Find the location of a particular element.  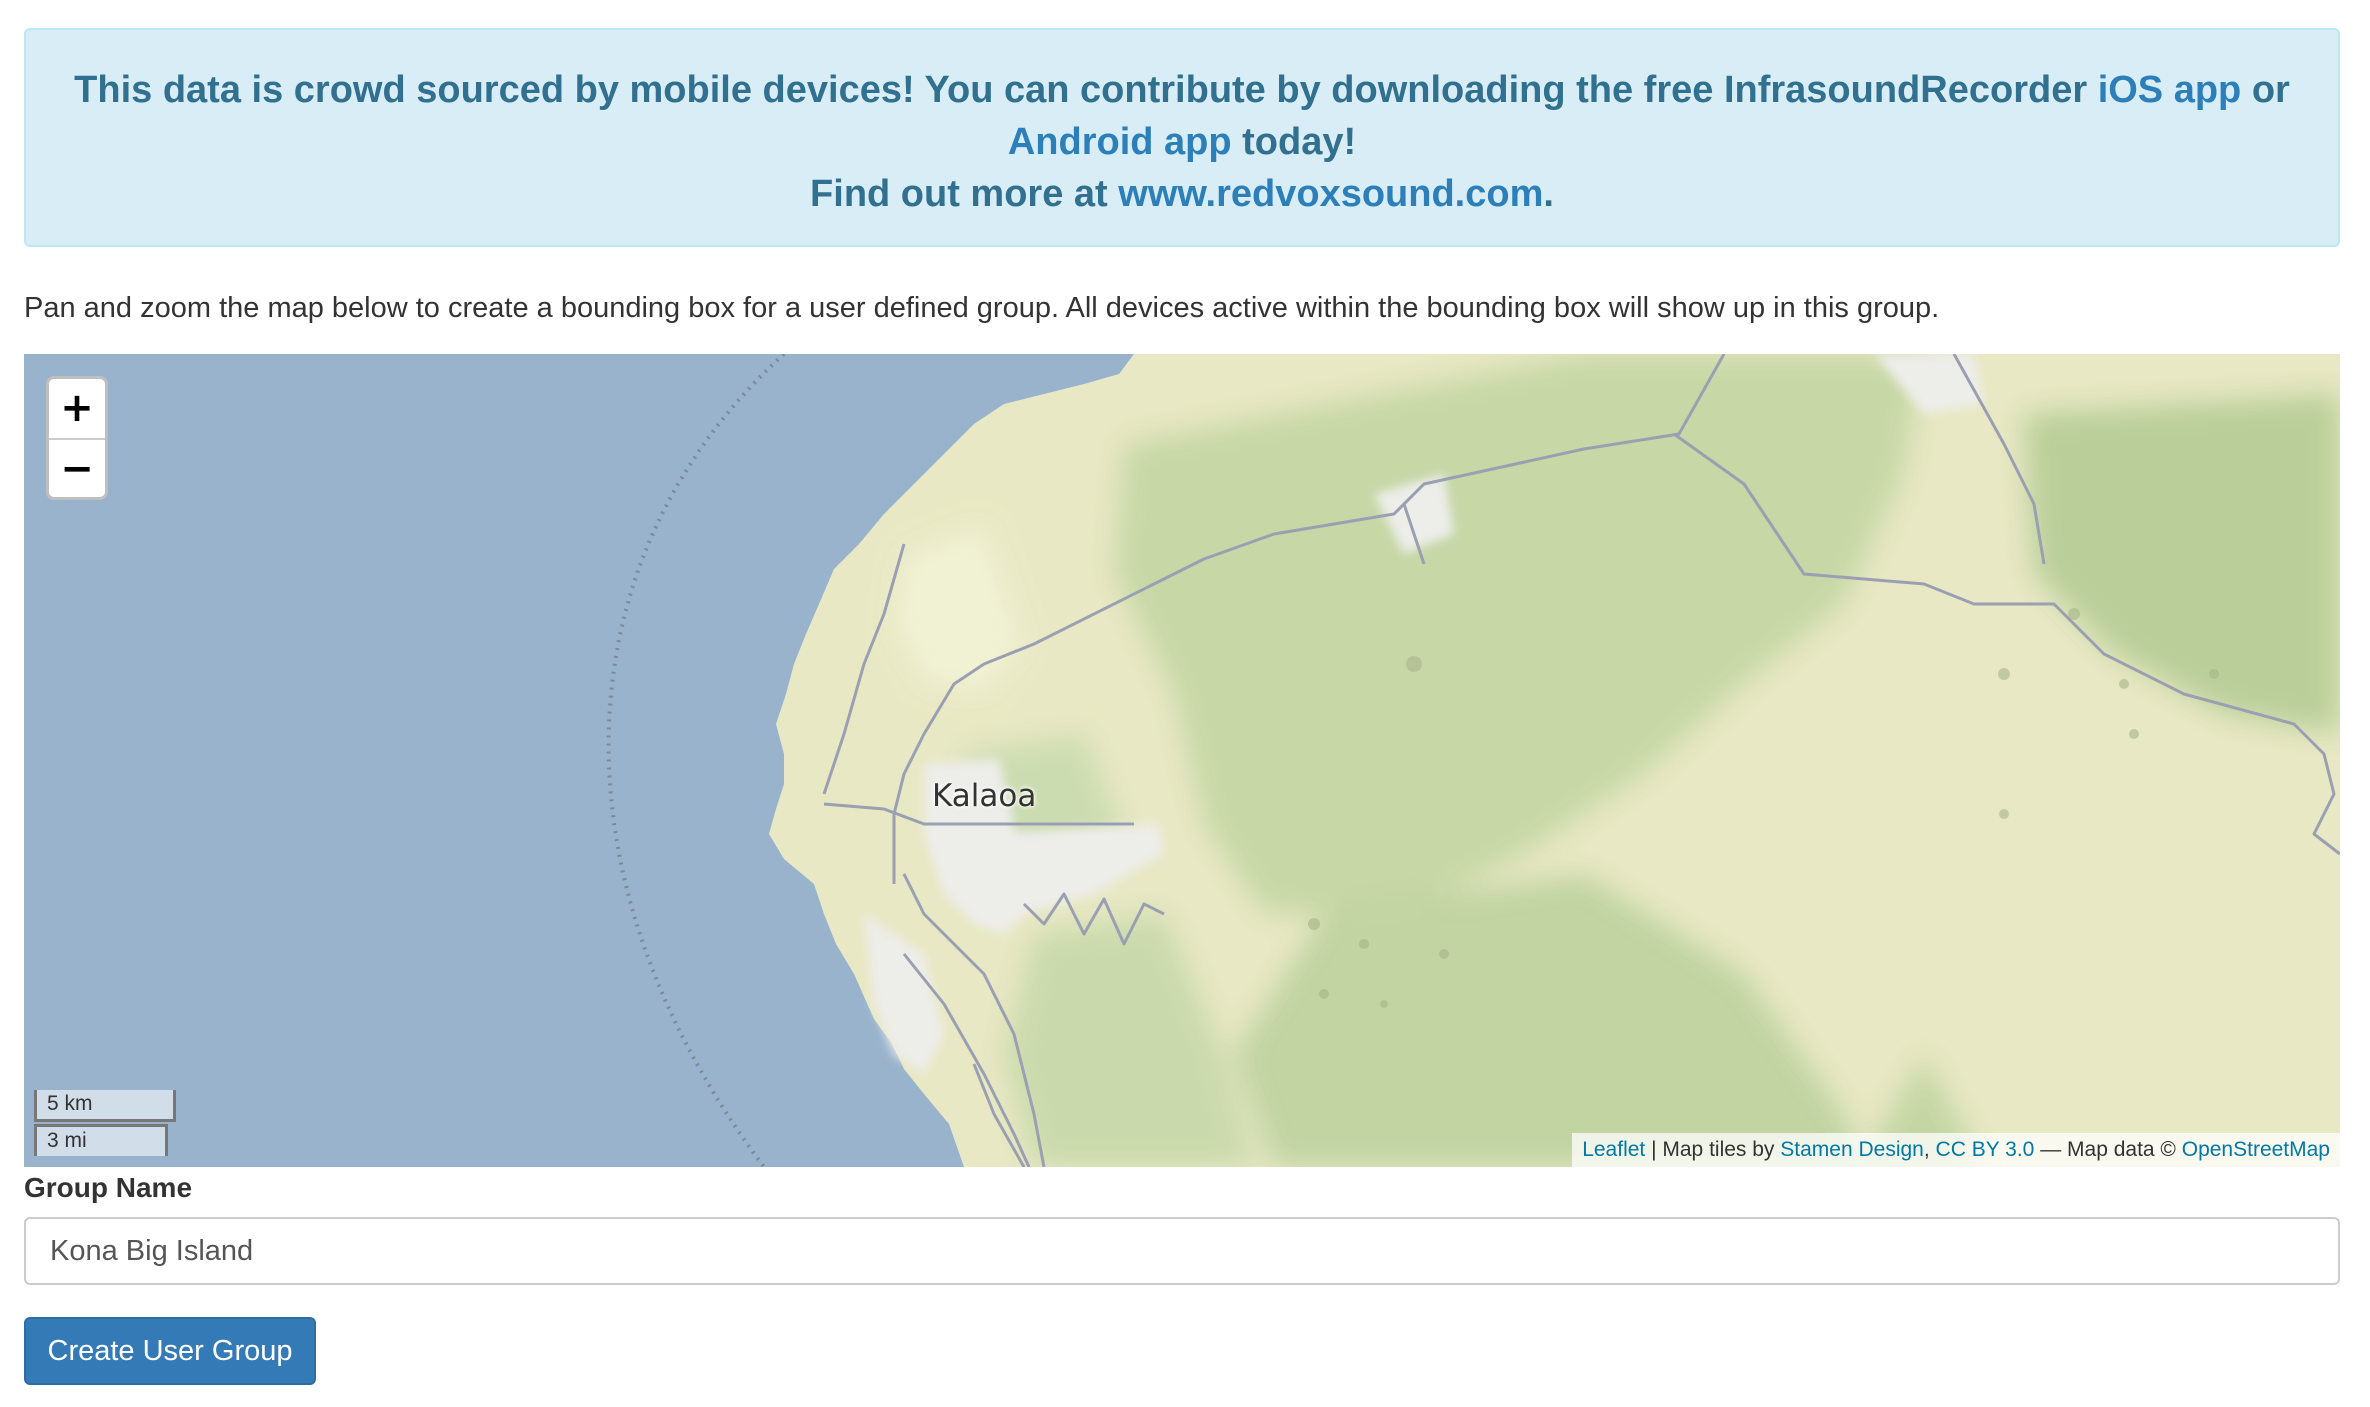

place-label-kalaoa: Kalaoa is located at coordinates (984, 796).